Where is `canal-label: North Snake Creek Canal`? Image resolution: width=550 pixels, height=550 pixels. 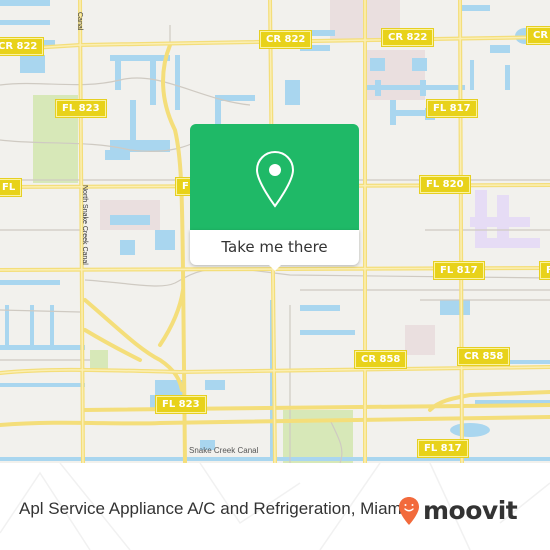
canal-label: North Snake Creek Canal is located at coordinates (84, 225).